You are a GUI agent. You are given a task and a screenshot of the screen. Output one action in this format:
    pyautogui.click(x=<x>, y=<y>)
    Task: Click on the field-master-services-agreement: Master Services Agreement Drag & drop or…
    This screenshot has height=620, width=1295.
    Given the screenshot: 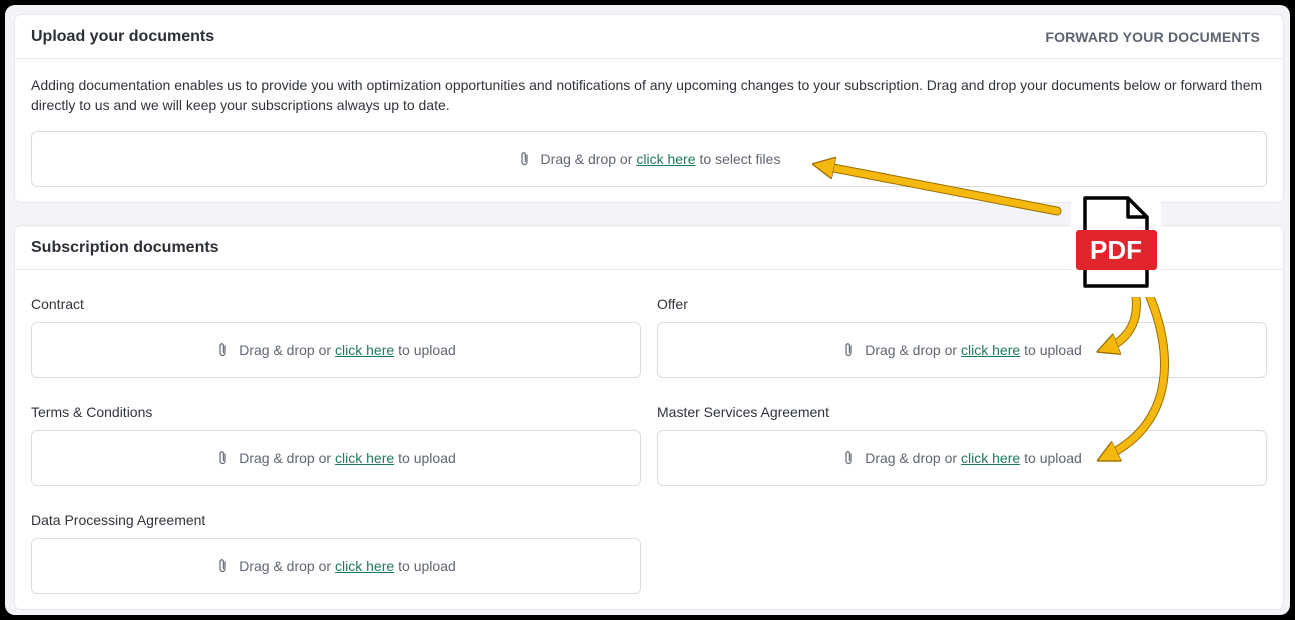 What is the action you would take?
    pyautogui.click(x=962, y=446)
    